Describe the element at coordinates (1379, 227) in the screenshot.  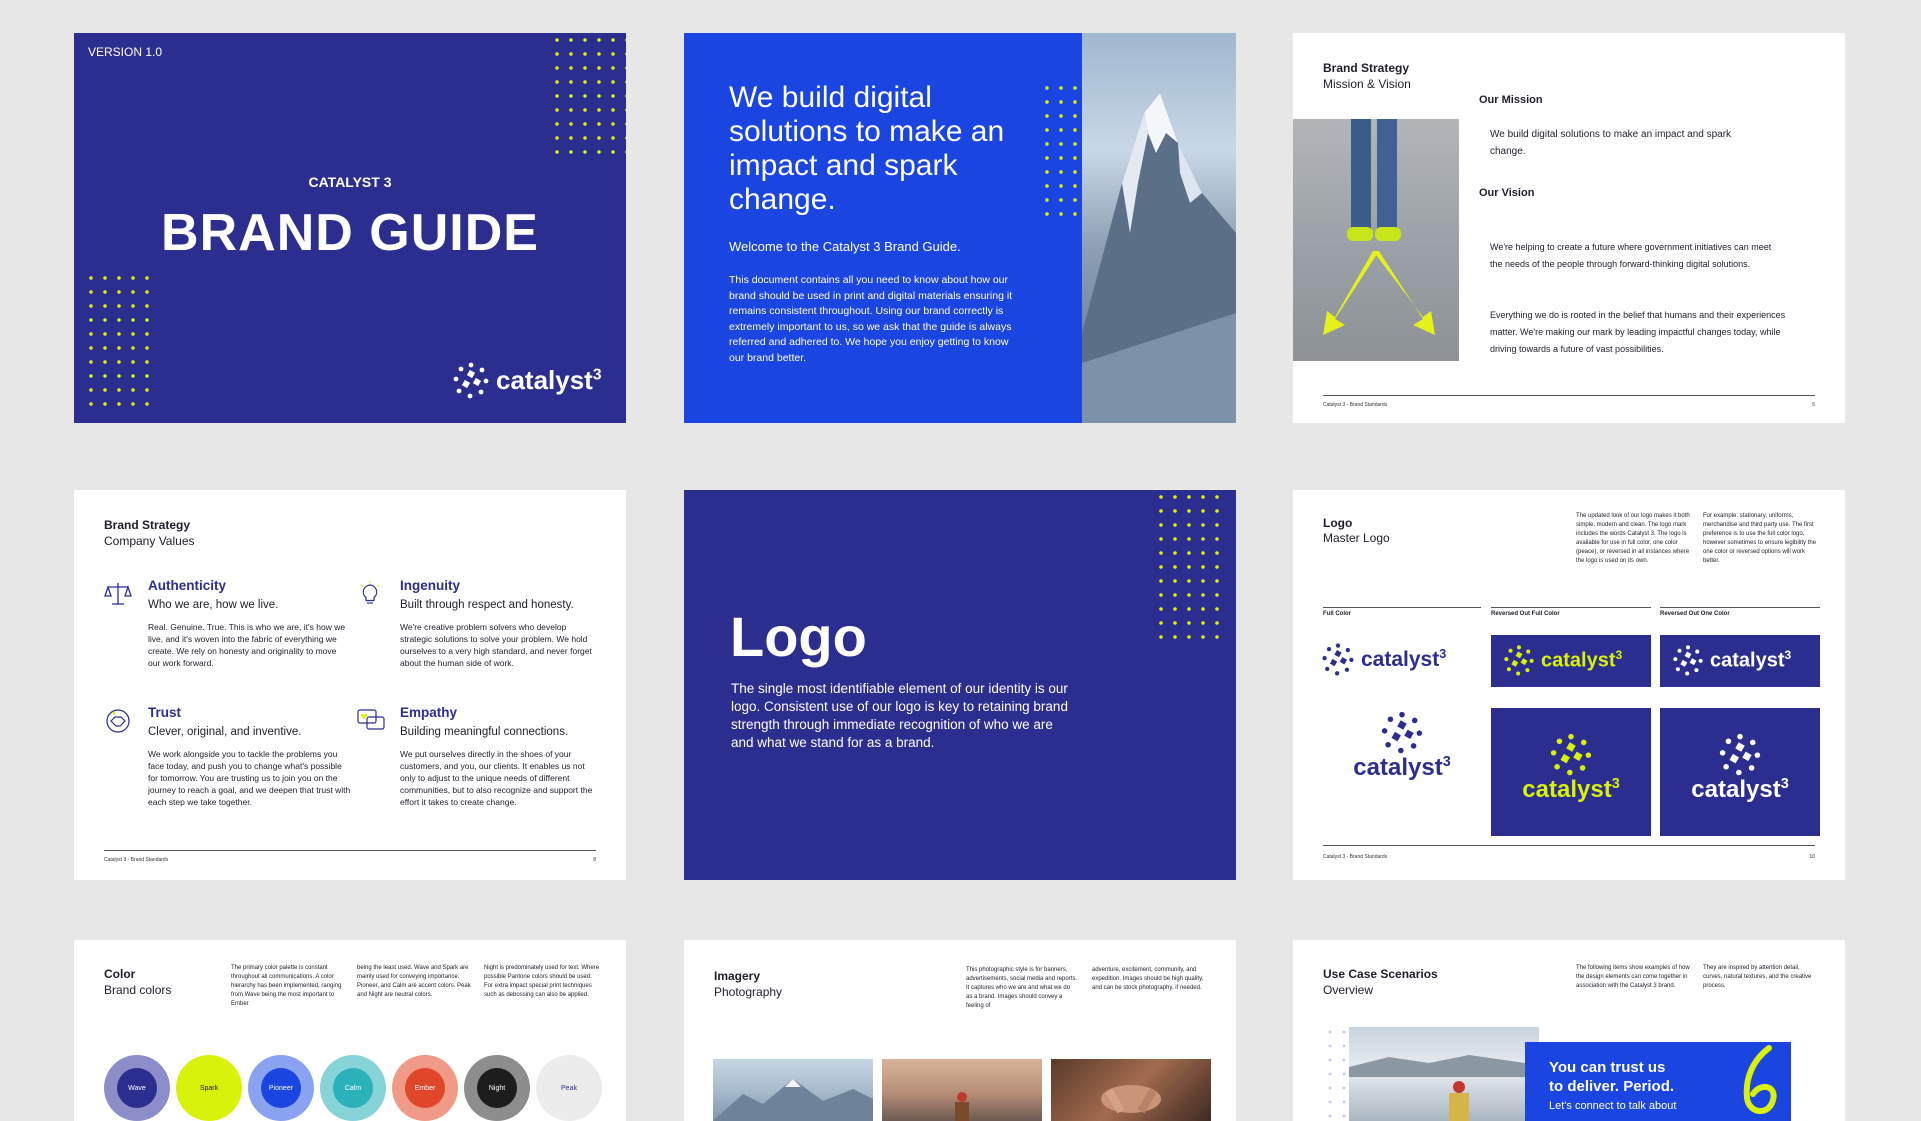
I see `shoes-arrow-illustration` at that location.